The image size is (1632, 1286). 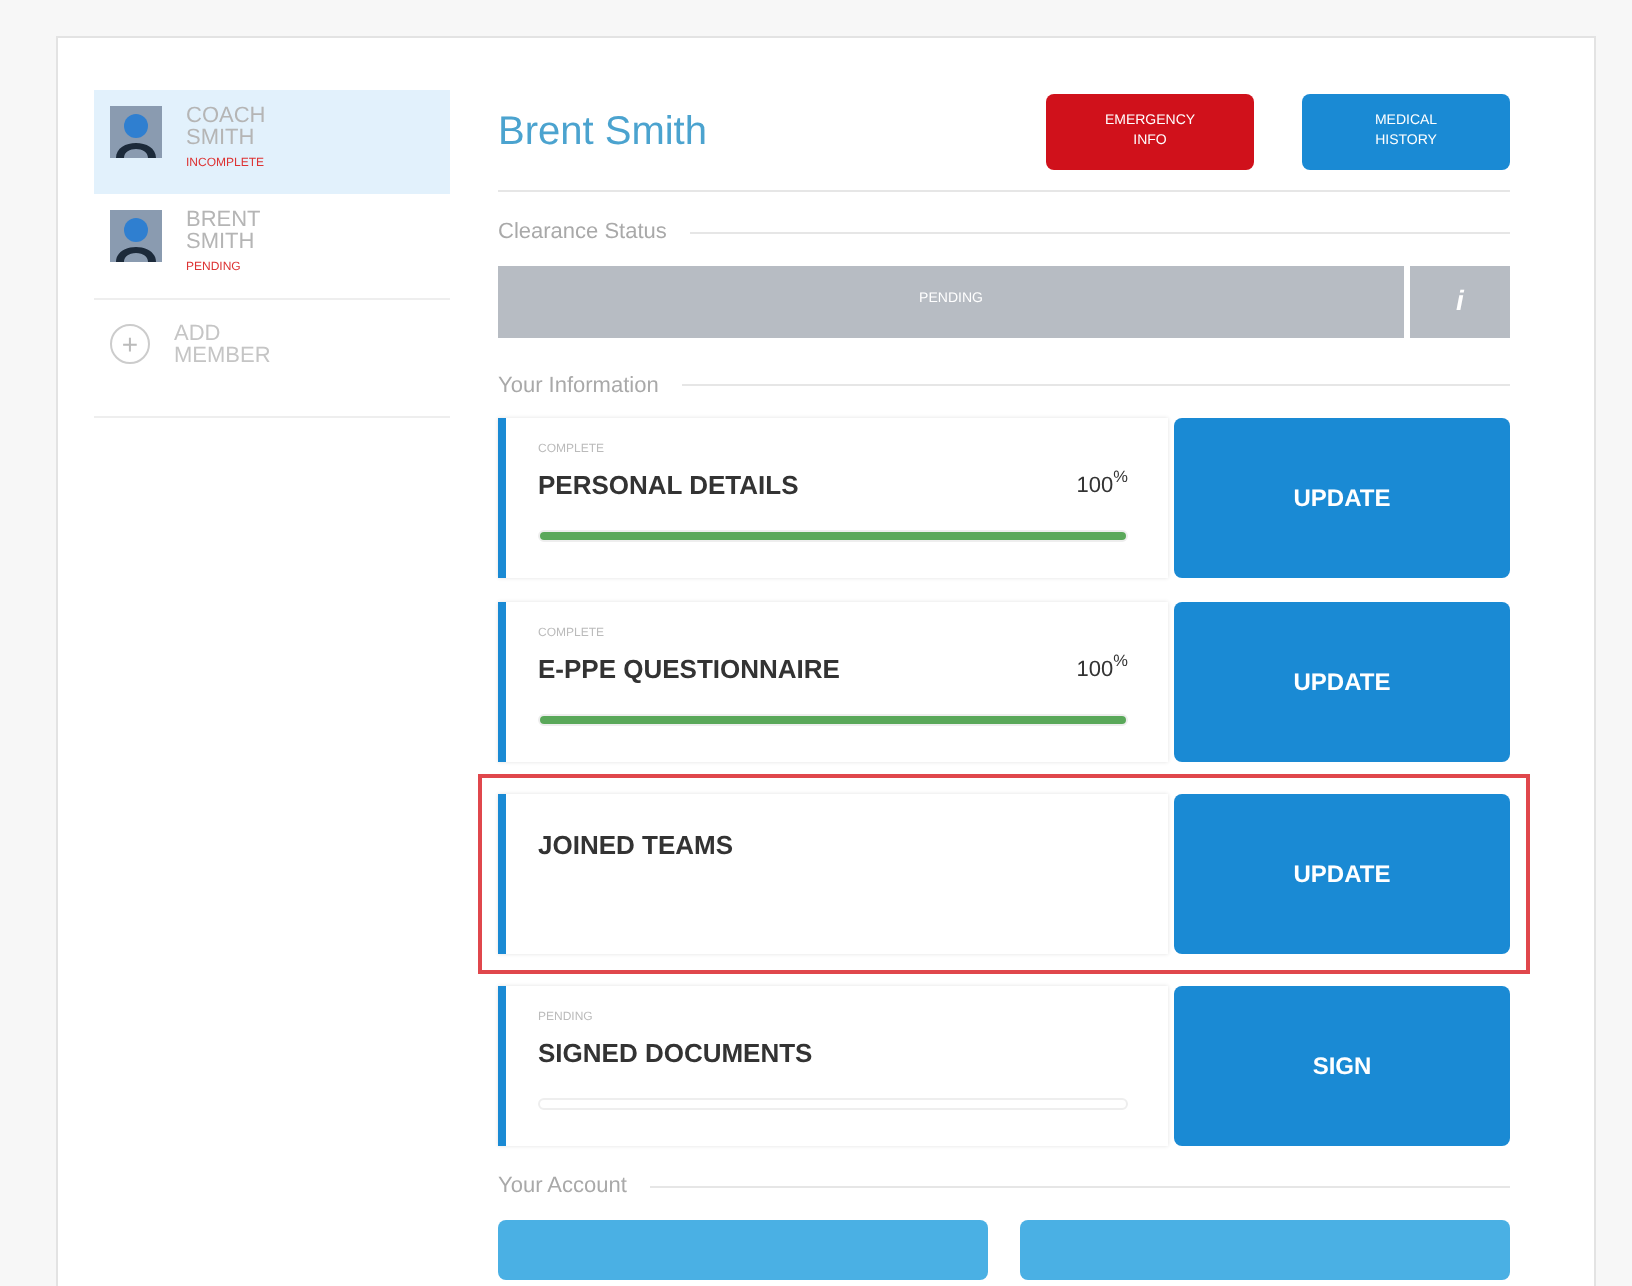 I want to click on section-heading: Clearance Status, so click(x=582, y=233).